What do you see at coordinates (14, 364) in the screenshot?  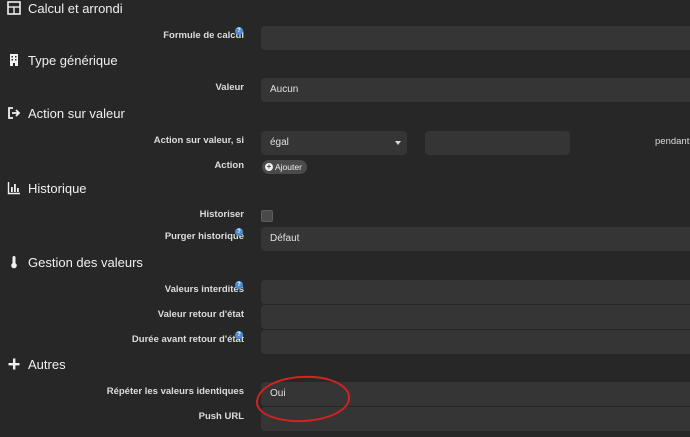 I see `plus-icon` at bounding box center [14, 364].